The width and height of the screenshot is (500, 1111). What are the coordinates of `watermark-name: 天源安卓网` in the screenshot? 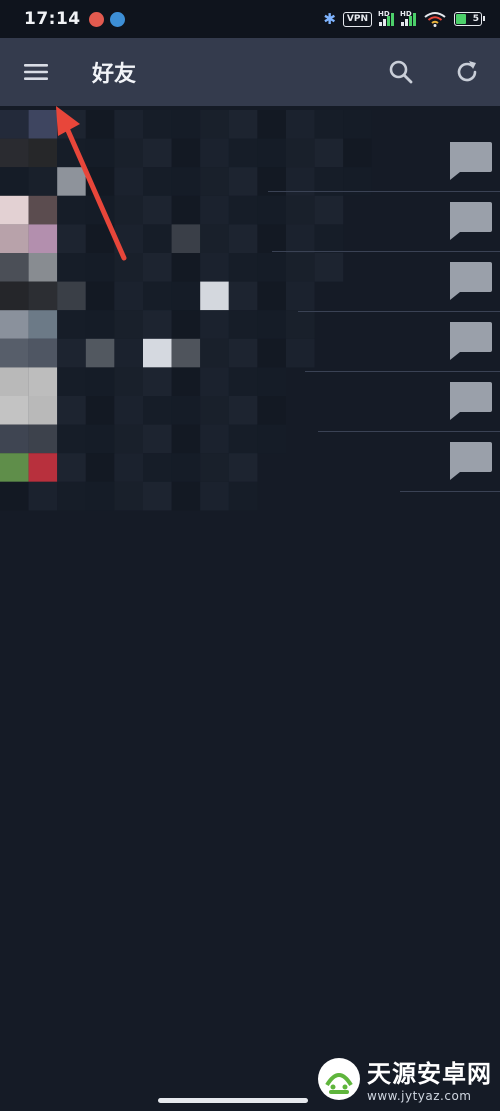 It's located at (429, 1074).